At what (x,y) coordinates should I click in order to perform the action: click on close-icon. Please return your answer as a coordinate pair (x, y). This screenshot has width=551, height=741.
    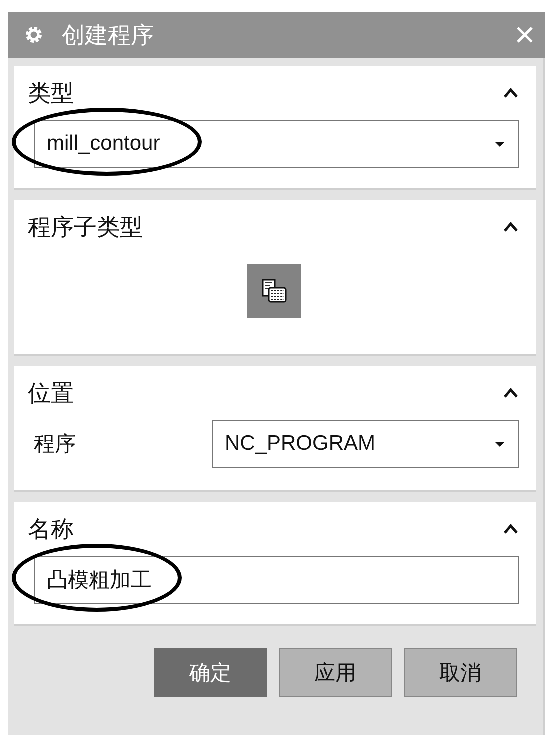
    Looking at the image, I should click on (525, 35).